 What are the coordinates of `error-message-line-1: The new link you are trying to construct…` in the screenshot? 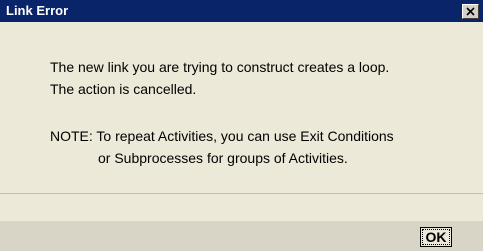 It's located at (220, 67).